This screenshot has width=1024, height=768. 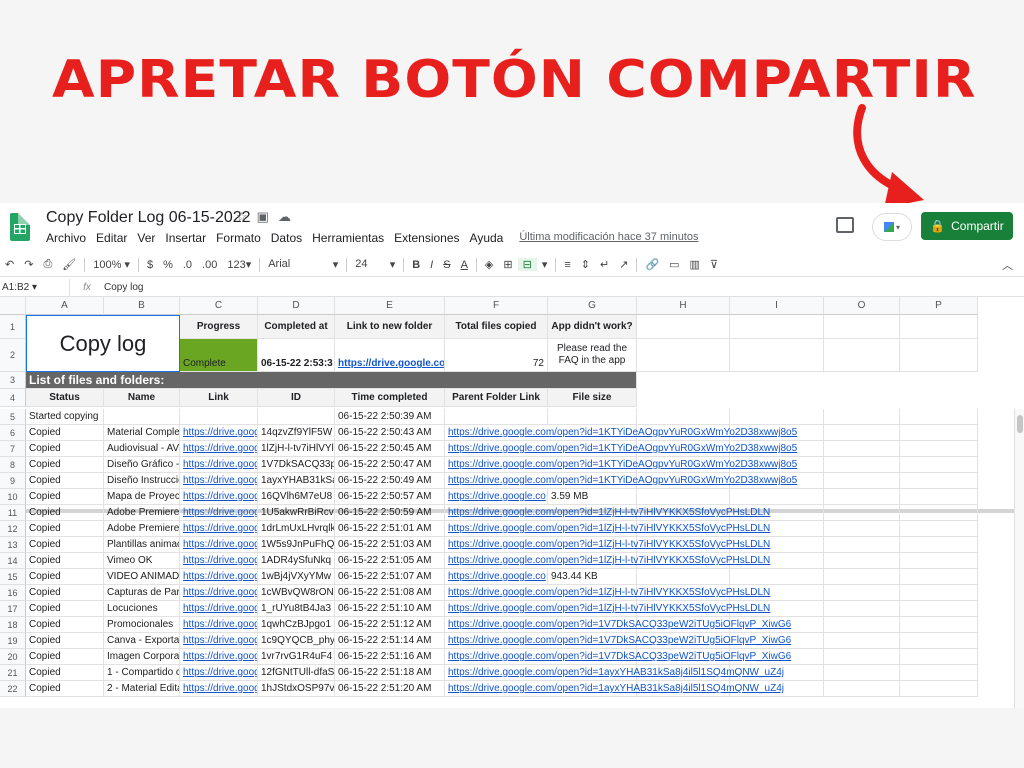 I want to click on list-column-header: Name, so click(x=142, y=398).